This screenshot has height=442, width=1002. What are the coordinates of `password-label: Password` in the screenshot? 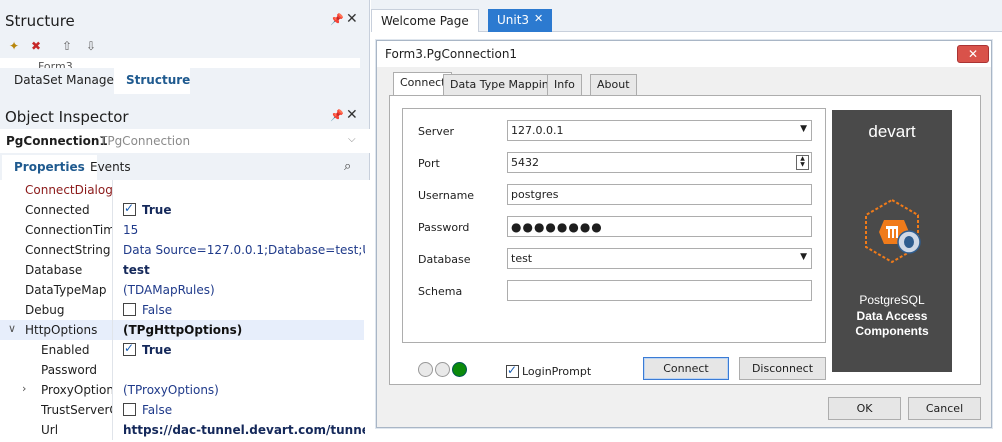 It's located at (444, 227).